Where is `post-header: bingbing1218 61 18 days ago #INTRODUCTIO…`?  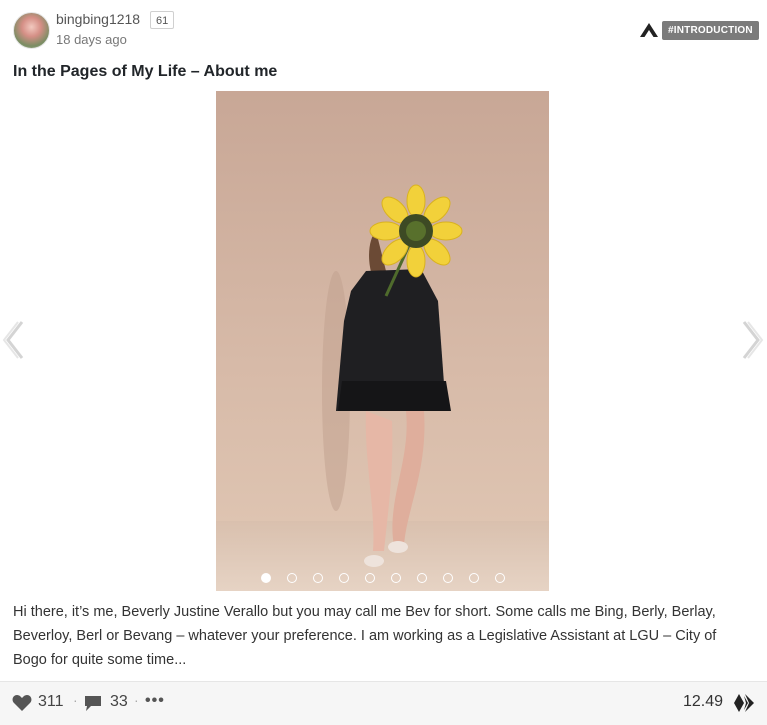 post-header: bingbing1218 61 18 days ago #INTRODUCTIO… is located at coordinates (383, 30).